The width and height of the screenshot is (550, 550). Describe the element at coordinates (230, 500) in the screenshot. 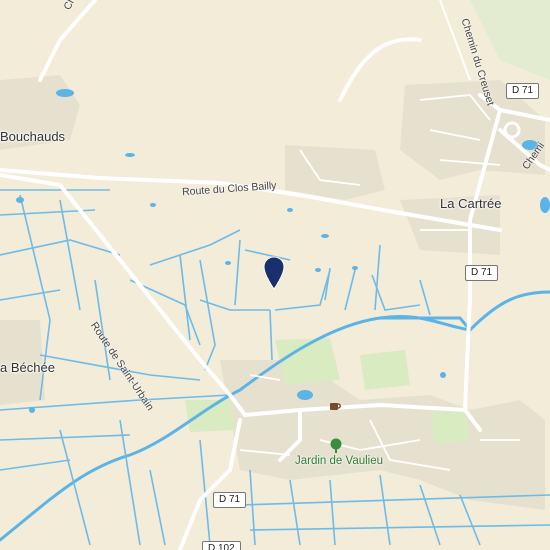

I see `road-shield-d71-bottom: D 71` at that location.